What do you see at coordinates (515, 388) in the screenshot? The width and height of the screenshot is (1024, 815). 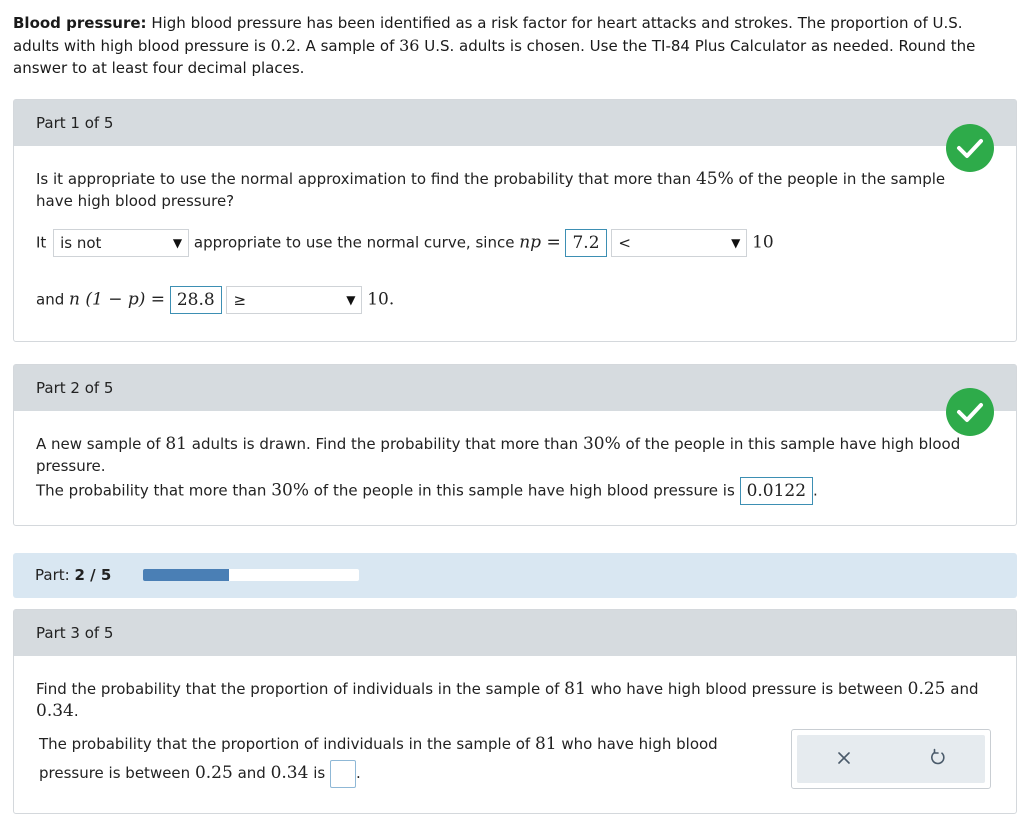 I see `part-2-header: Part 2 of 5` at bounding box center [515, 388].